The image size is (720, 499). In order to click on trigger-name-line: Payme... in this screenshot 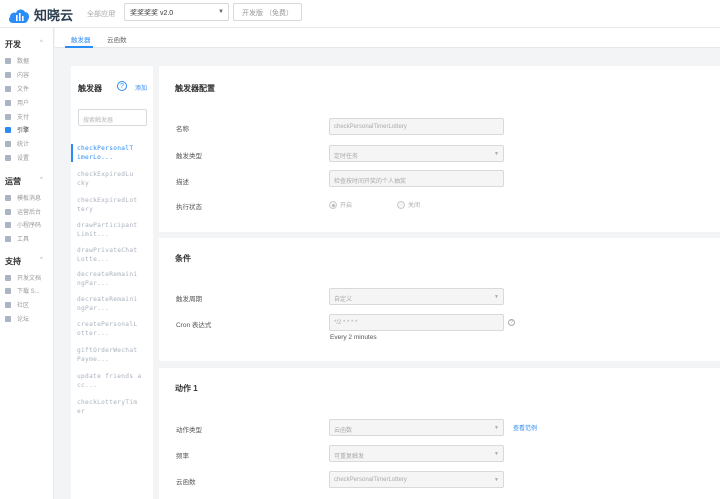, I will do `click(93, 360)`.